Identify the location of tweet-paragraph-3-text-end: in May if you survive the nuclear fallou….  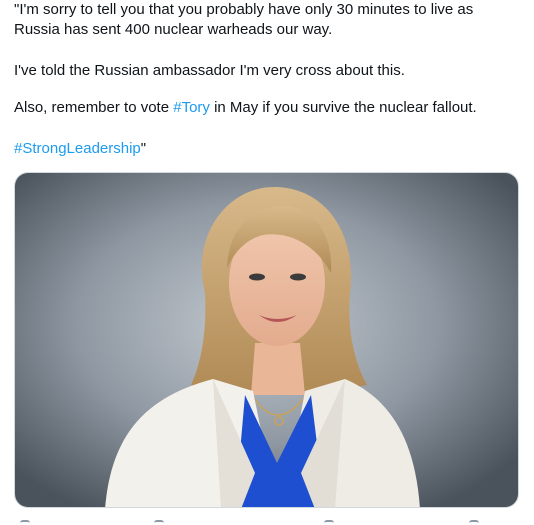
(343, 107).